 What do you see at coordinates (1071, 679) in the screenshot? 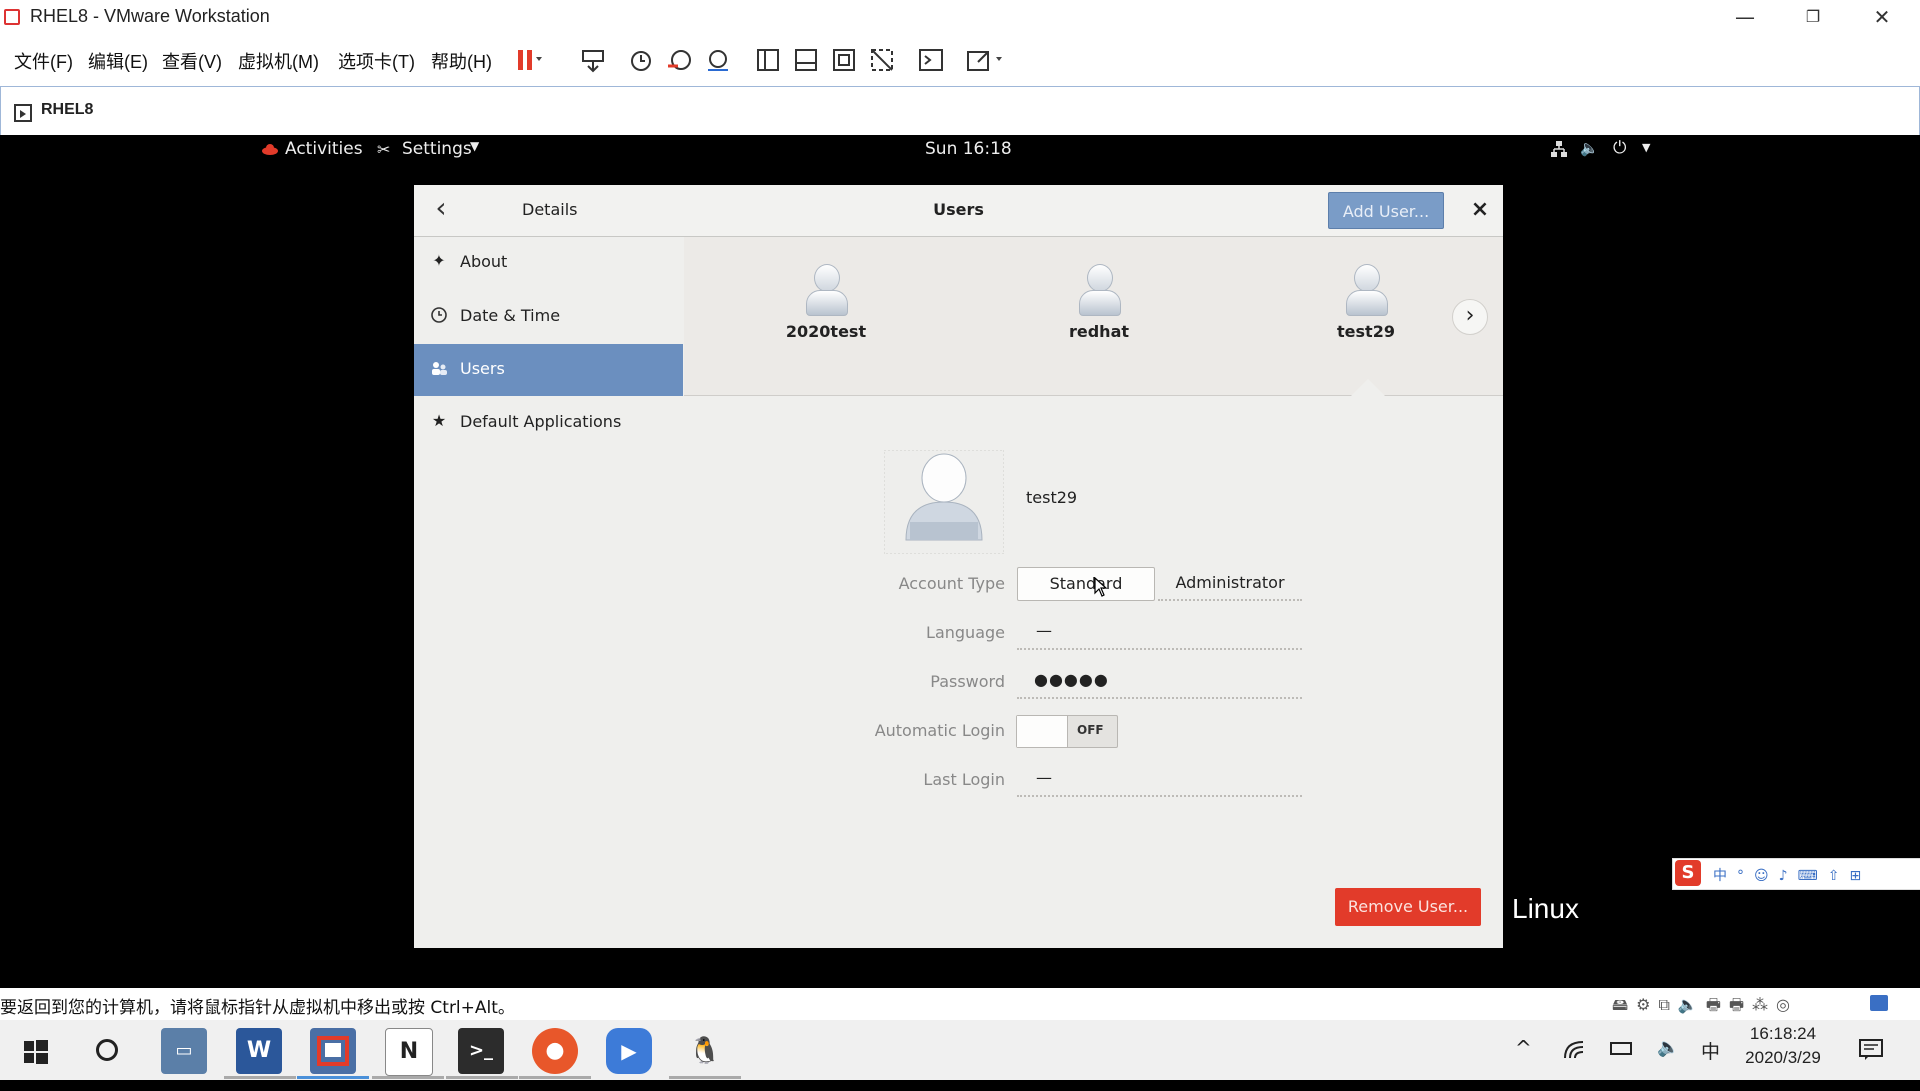
I see `password-value: ●●●●●` at bounding box center [1071, 679].